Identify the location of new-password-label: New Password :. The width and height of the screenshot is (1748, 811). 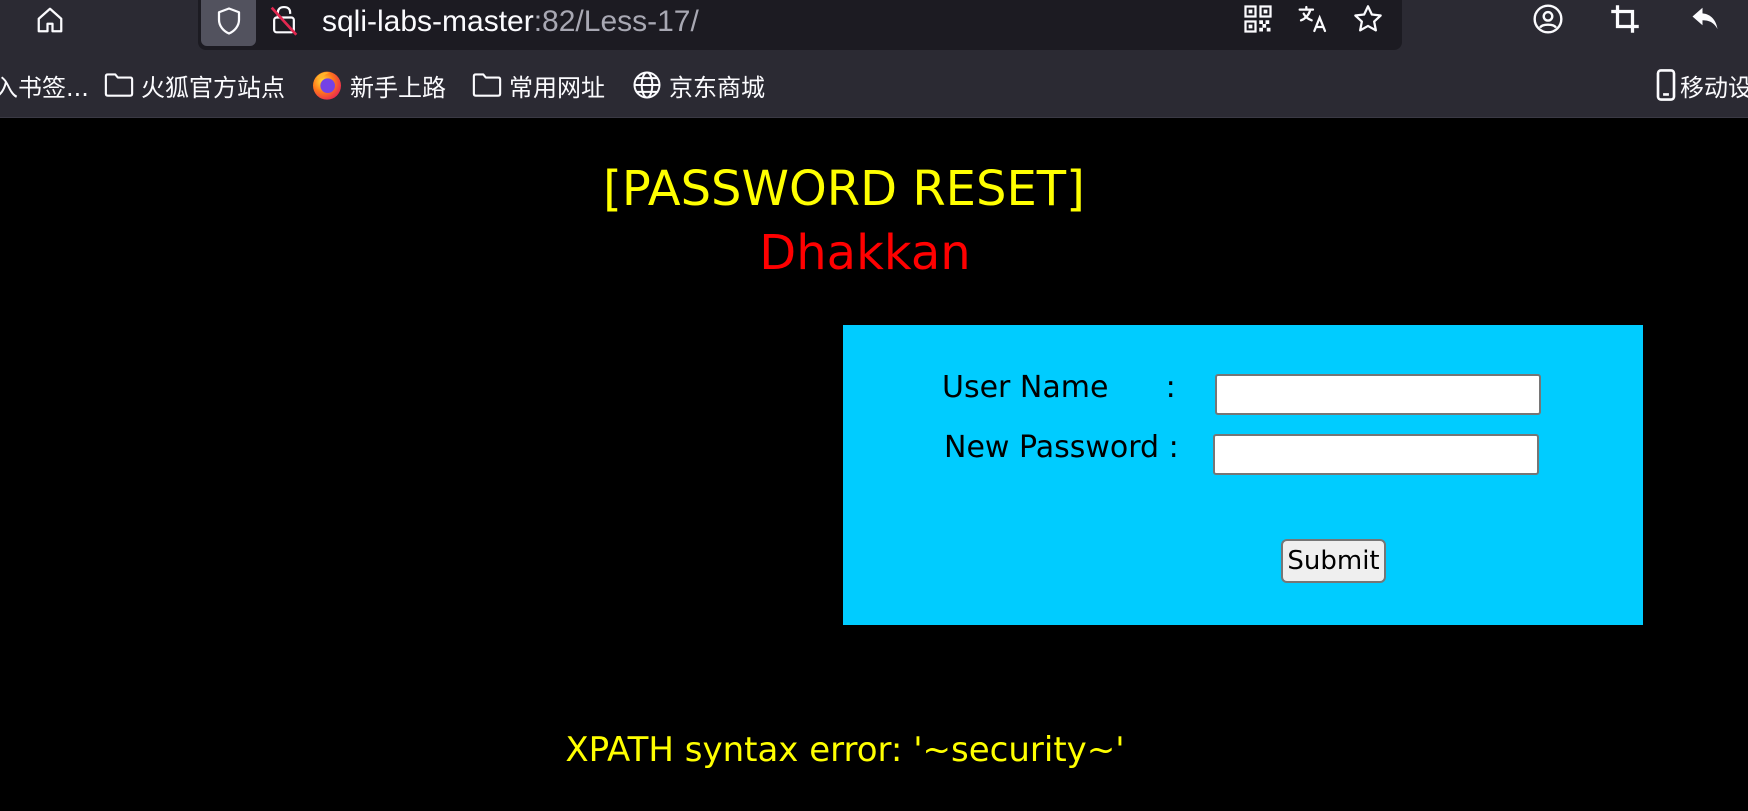
(1061, 447).